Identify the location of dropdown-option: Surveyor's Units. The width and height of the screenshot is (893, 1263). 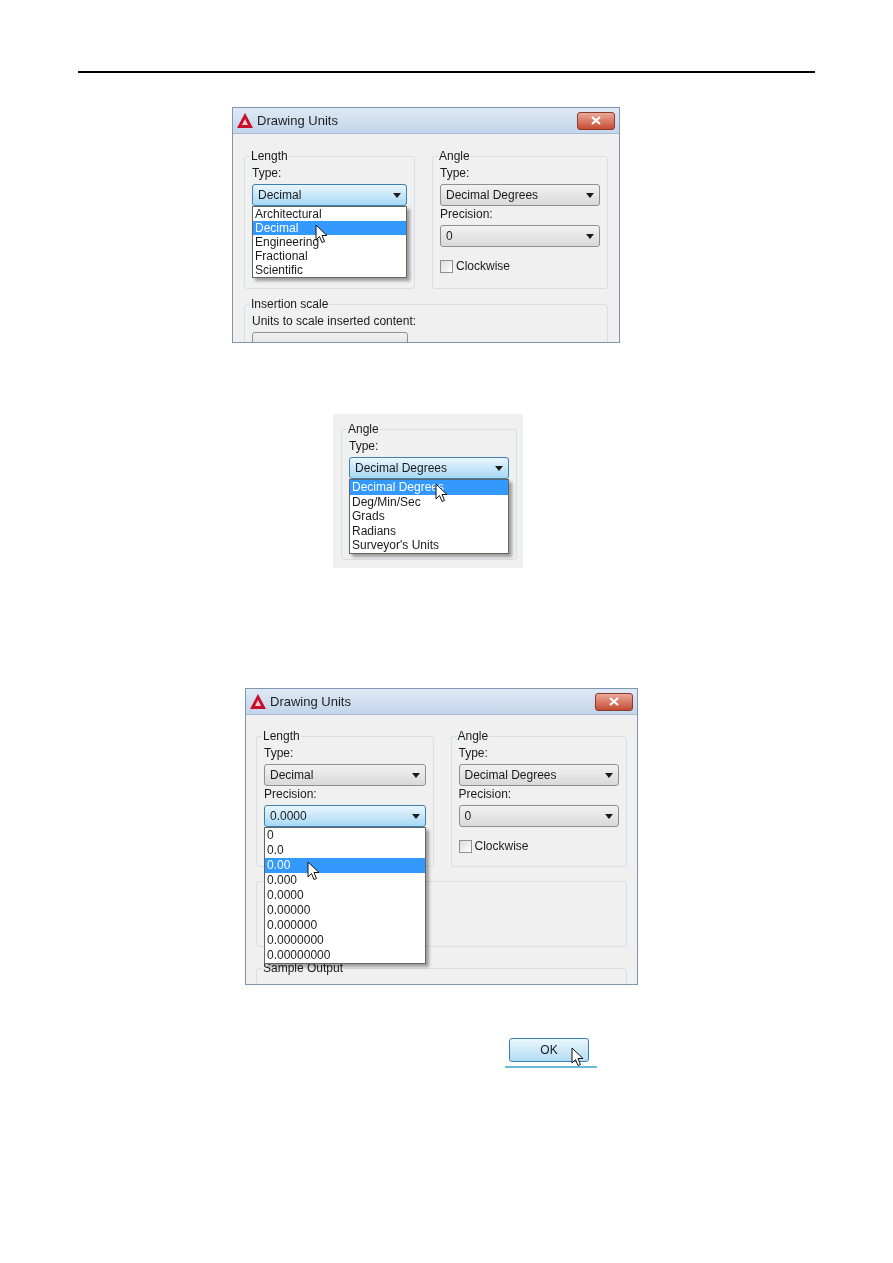
(429, 545).